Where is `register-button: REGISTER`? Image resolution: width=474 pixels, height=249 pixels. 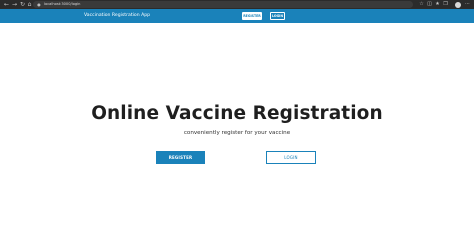
register-button: REGISTER is located at coordinates (180, 157).